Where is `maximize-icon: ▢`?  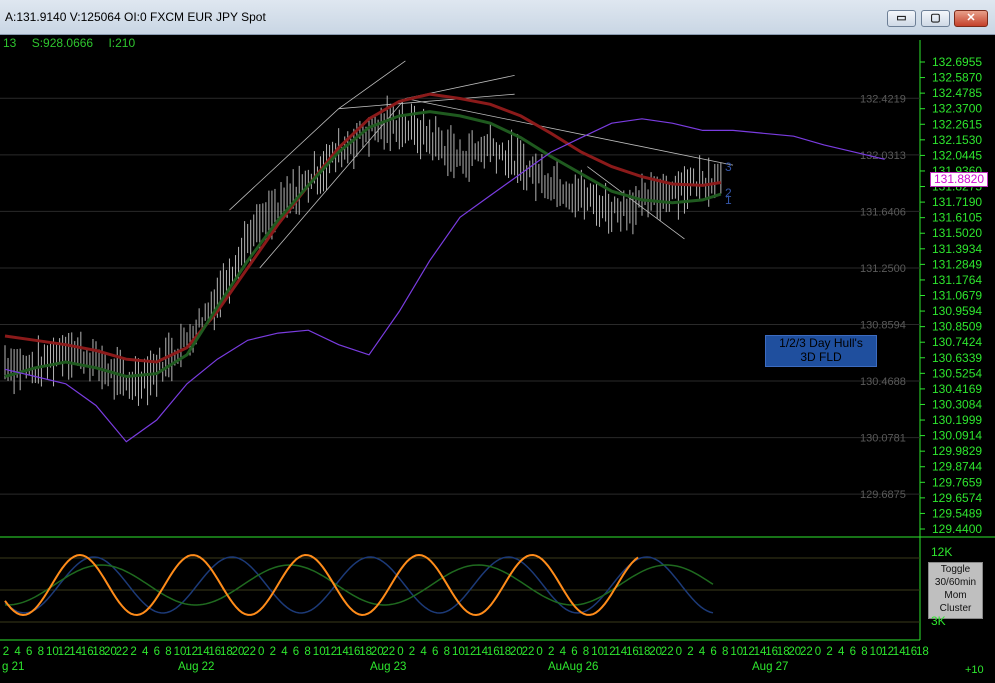 maximize-icon: ▢ is located at coordinates (935, 18).